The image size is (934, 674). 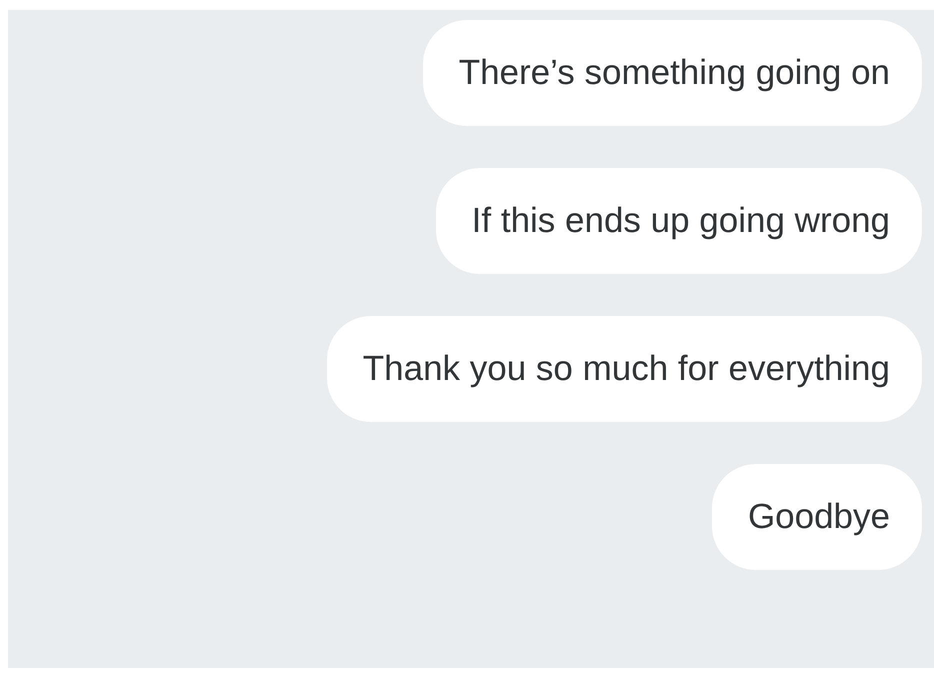 I want to click on message-bubble: Thank you so much for everything, so click(x=624, y=369).